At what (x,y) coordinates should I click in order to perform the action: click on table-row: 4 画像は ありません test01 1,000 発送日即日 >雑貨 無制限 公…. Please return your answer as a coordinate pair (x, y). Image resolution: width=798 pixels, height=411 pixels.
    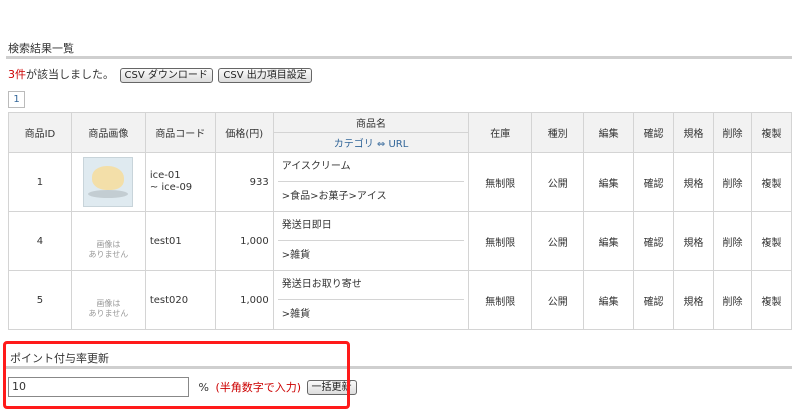
    Looking at the image, I should click on (400, 241).